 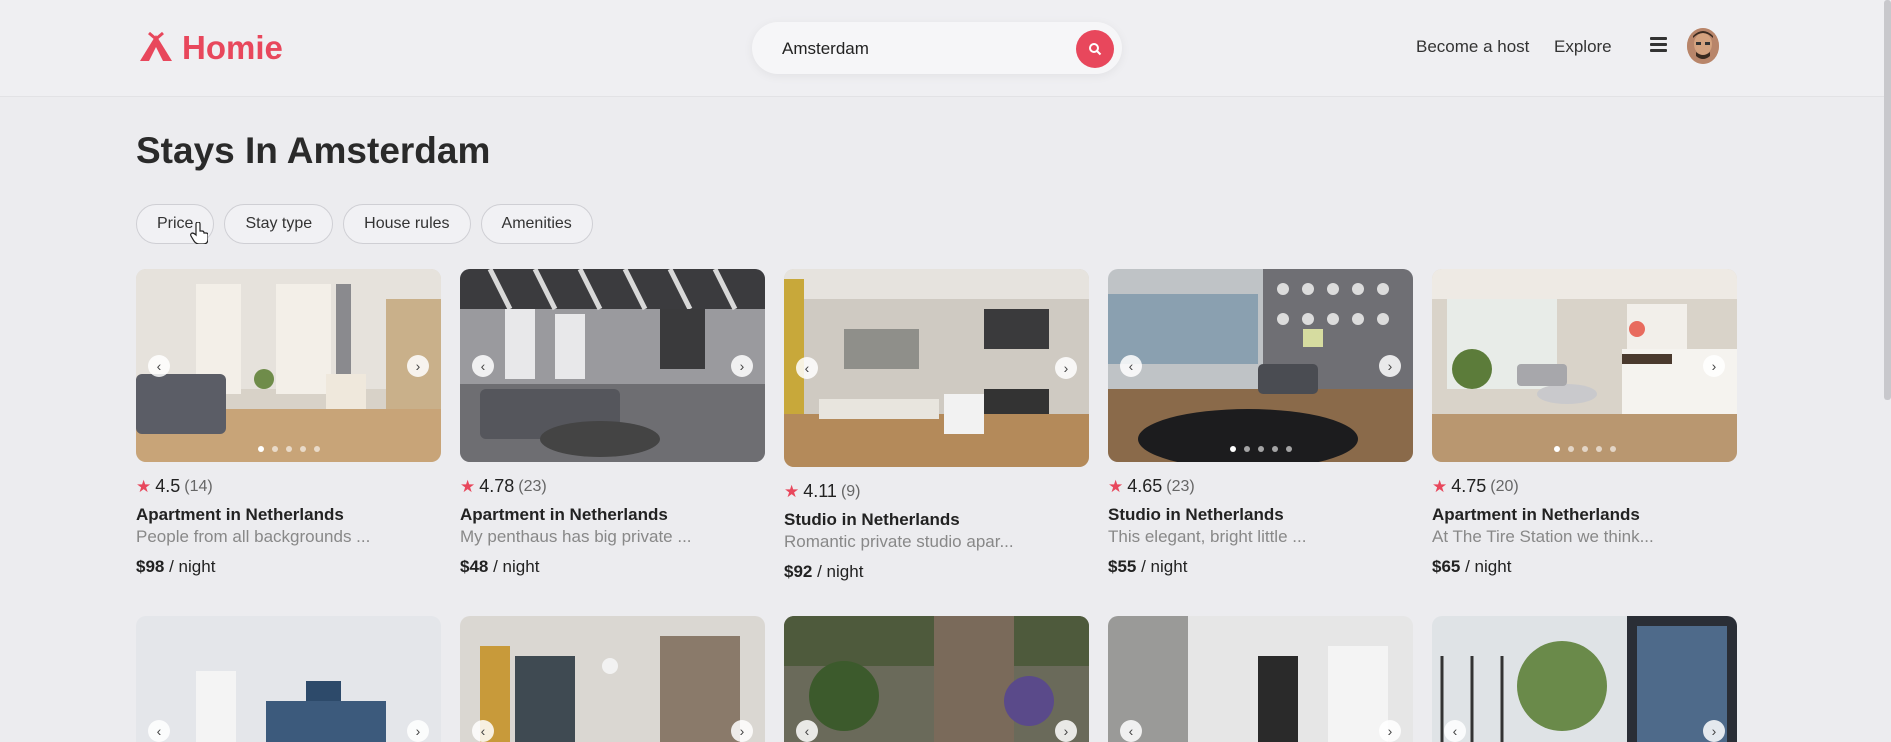 I want to click on avatar, so click(x=1703, y=46).